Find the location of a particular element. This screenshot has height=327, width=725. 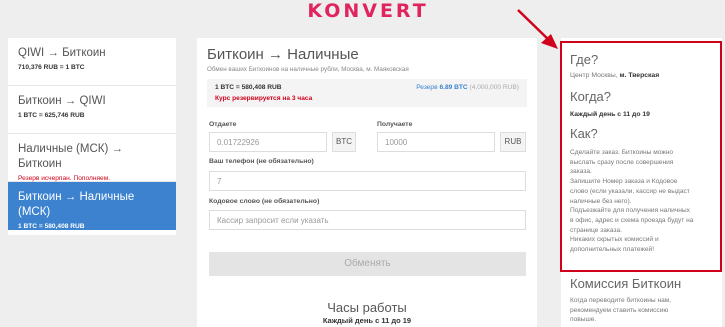

phone-input: 7 is located at coordinates (367, 181).